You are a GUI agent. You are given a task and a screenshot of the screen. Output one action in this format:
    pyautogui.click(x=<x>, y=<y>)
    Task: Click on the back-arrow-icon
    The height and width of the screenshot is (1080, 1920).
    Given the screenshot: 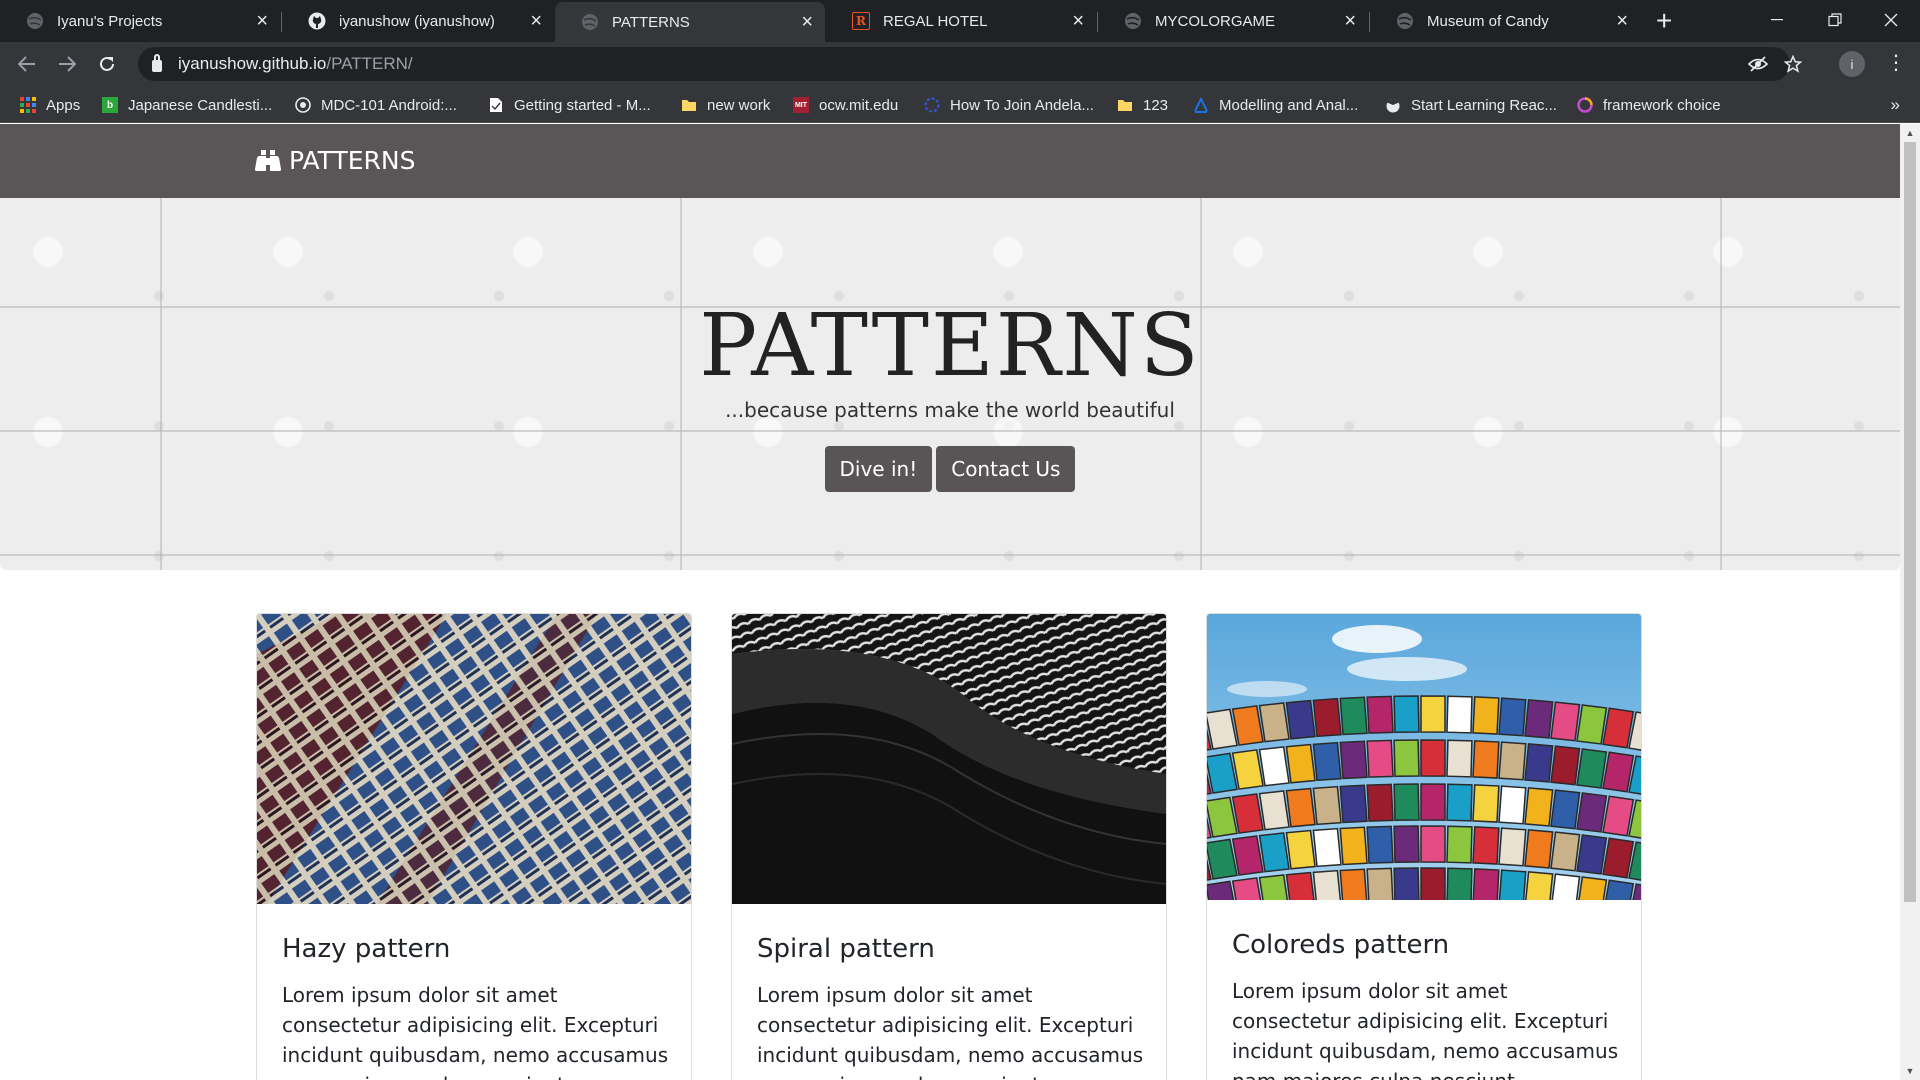 What is the action you would take?
    pyautogui.click(x=27, y=64)
    